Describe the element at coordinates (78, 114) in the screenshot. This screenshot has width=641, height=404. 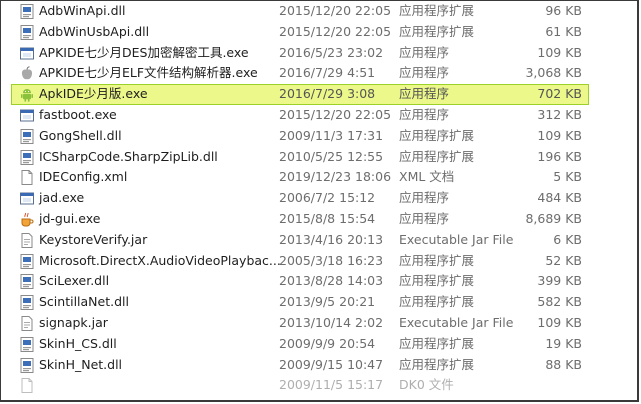
I see `file-name: fastboot.exe` at that location.